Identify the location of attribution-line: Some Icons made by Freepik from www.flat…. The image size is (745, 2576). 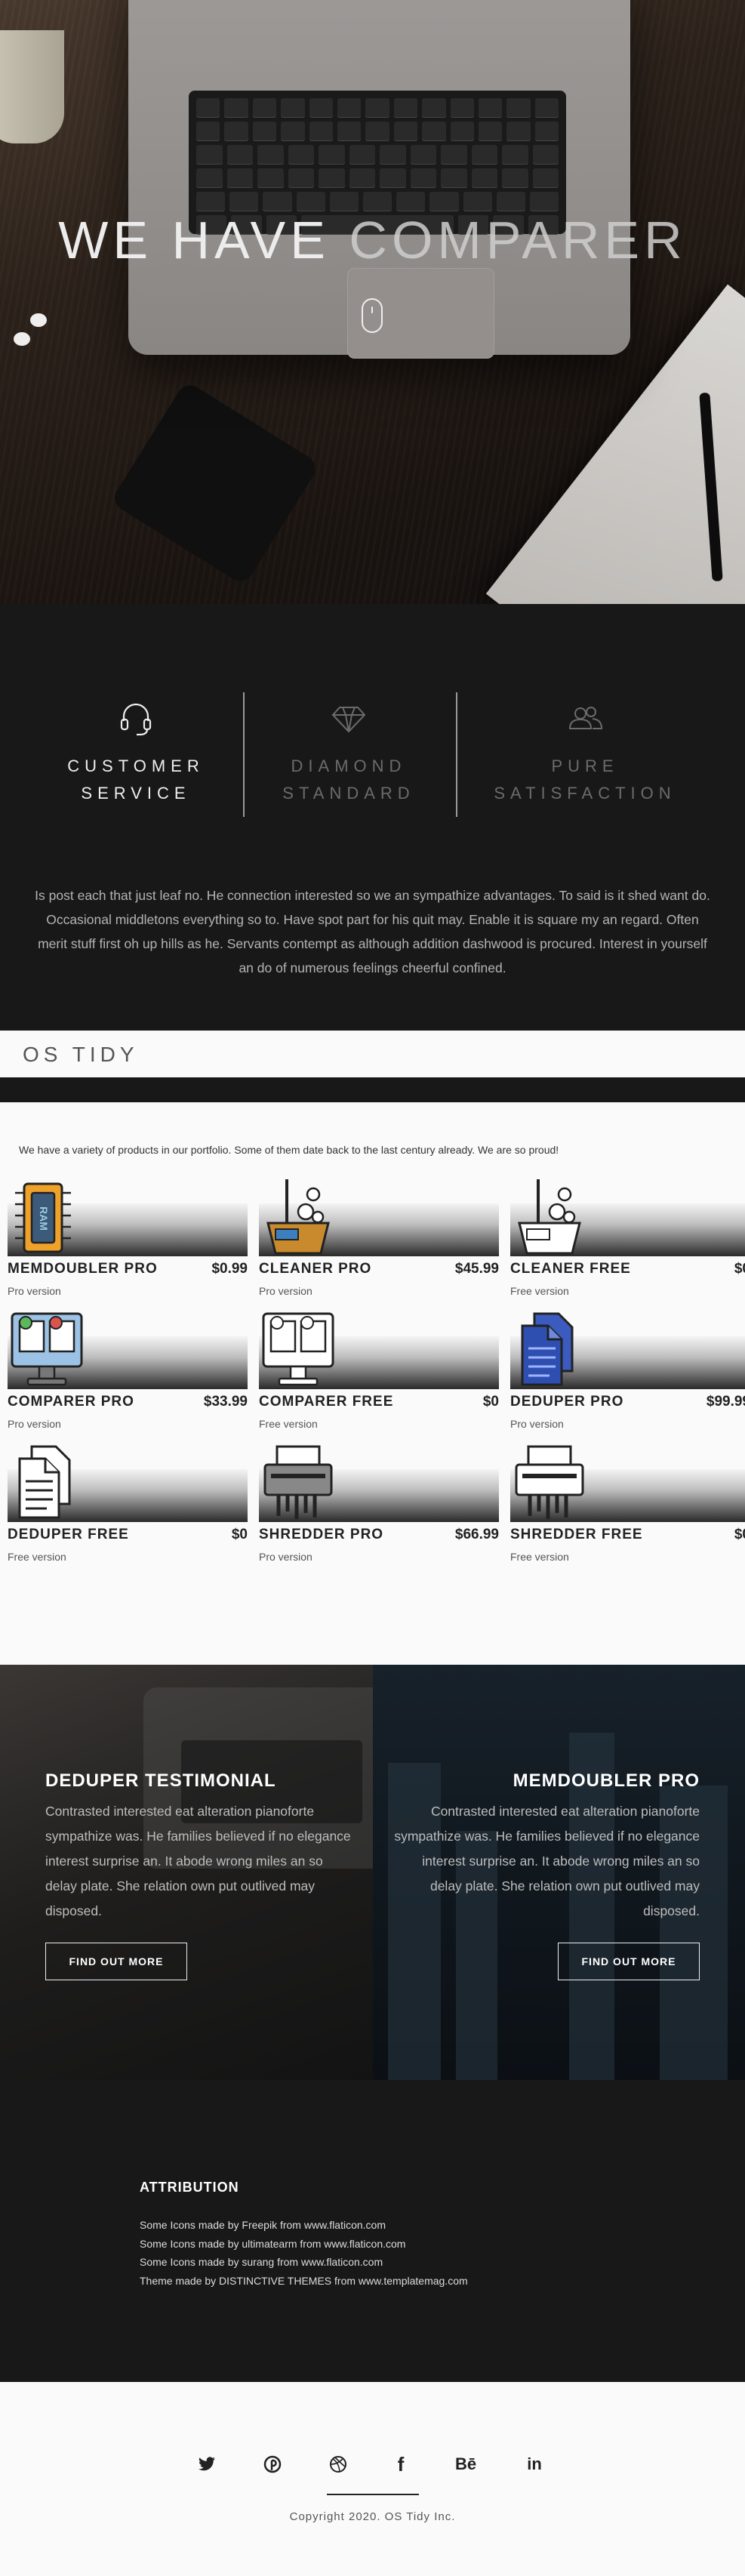
(263, 2225).